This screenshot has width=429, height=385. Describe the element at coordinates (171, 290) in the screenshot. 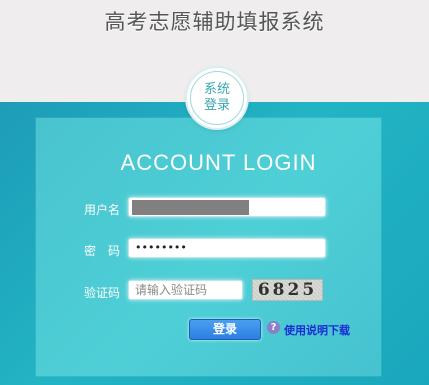

I see `captcha-placeholder: 请输入验证码` at that location.